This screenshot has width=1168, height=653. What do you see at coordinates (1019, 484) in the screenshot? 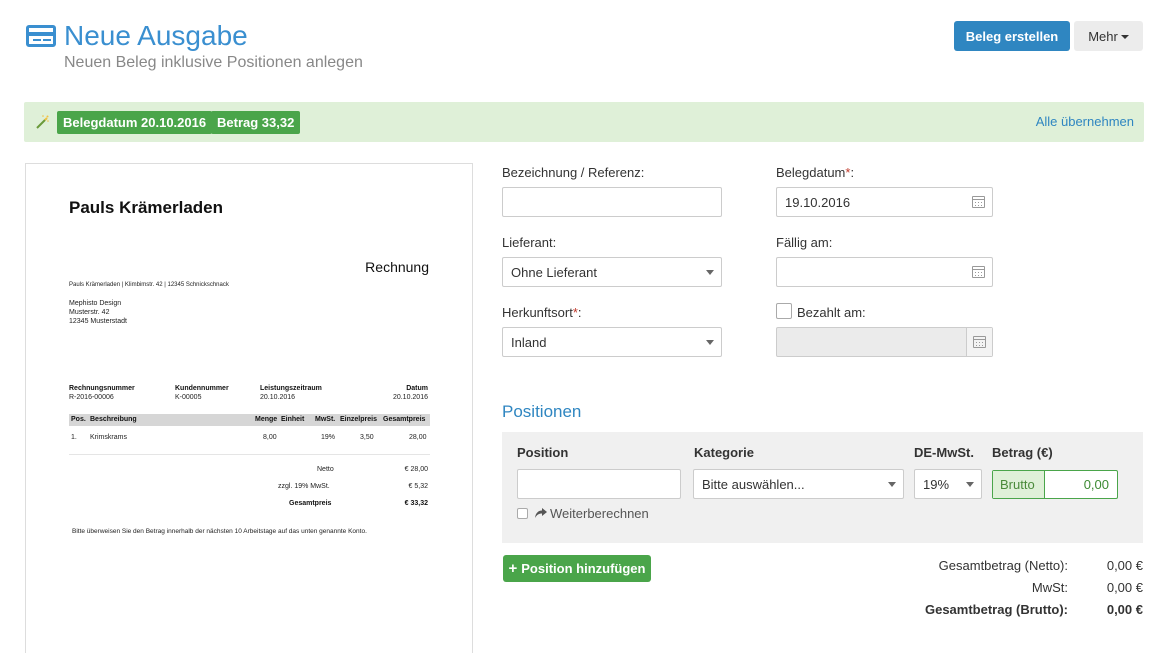
I see `brutto-toggle: Brutto` at bounding box center [1019, 484].